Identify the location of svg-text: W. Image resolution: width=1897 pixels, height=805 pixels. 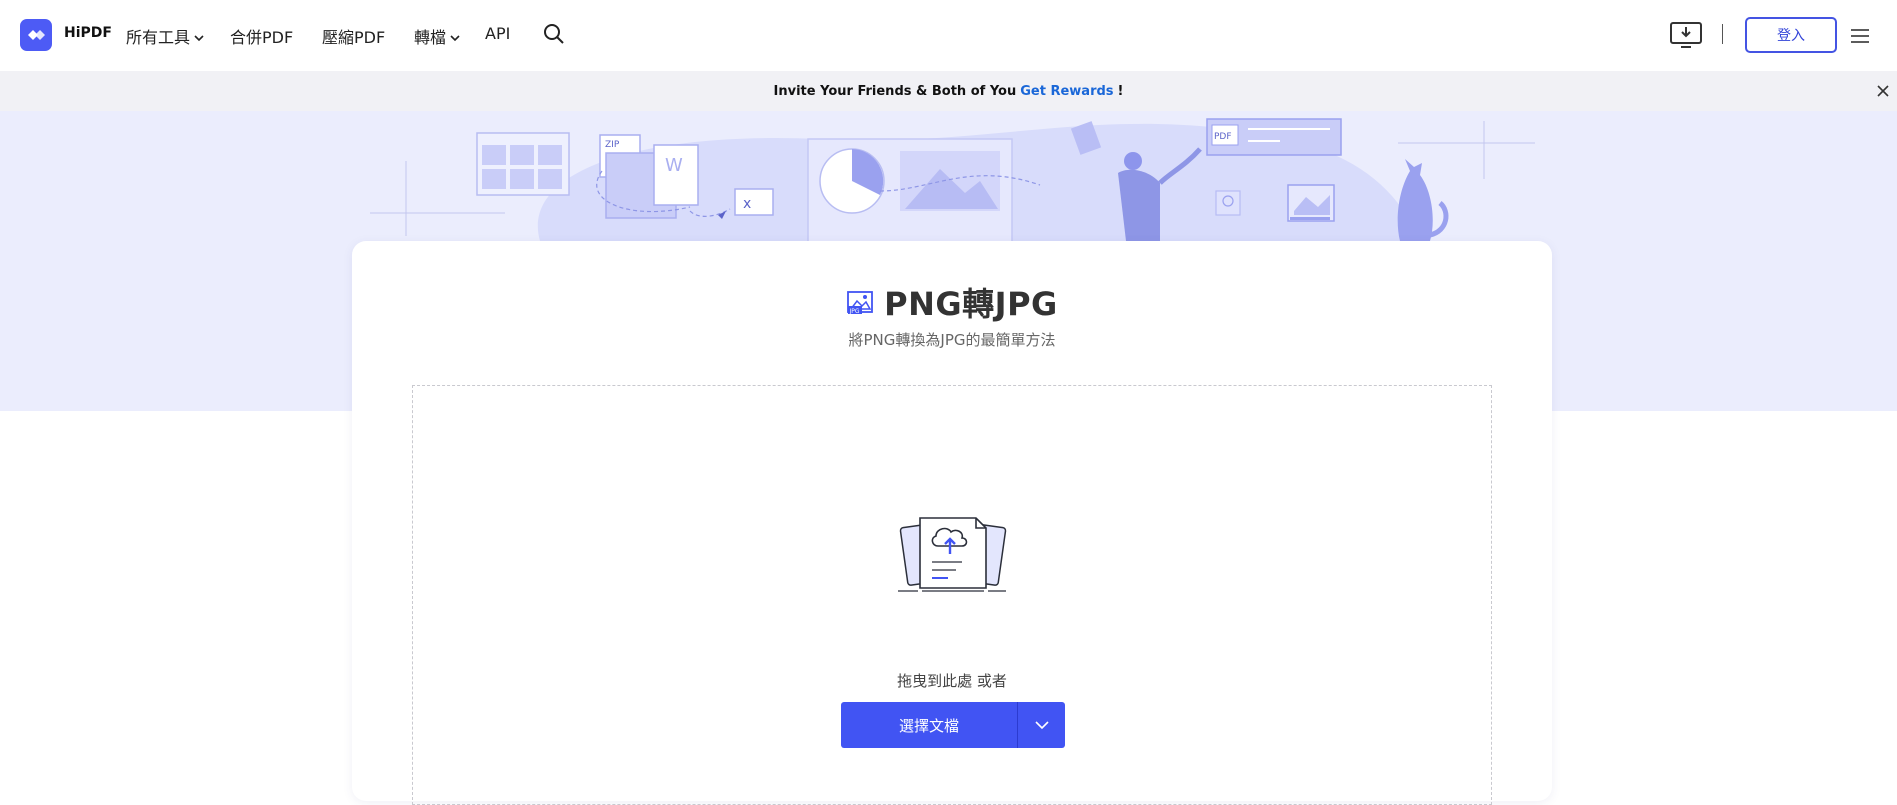
(674, 165).